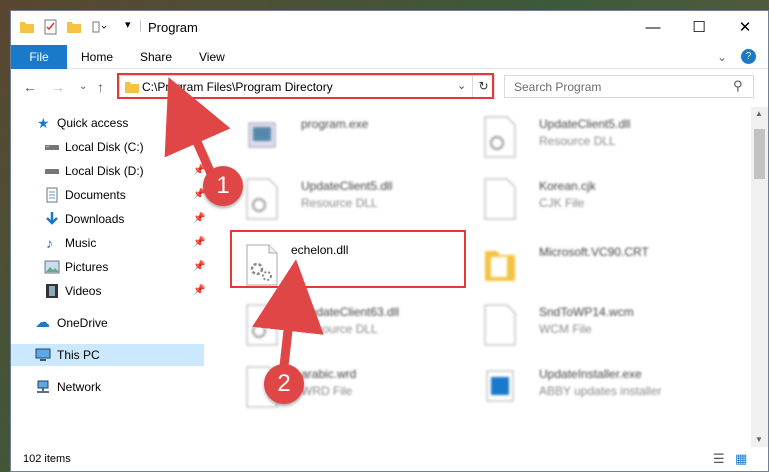 This screenshot has height=472, width=769. What do you see at coordinates (223, 186) in the screenshot?
I see `step-1-badge: 1` at bounding box center [223, 186].